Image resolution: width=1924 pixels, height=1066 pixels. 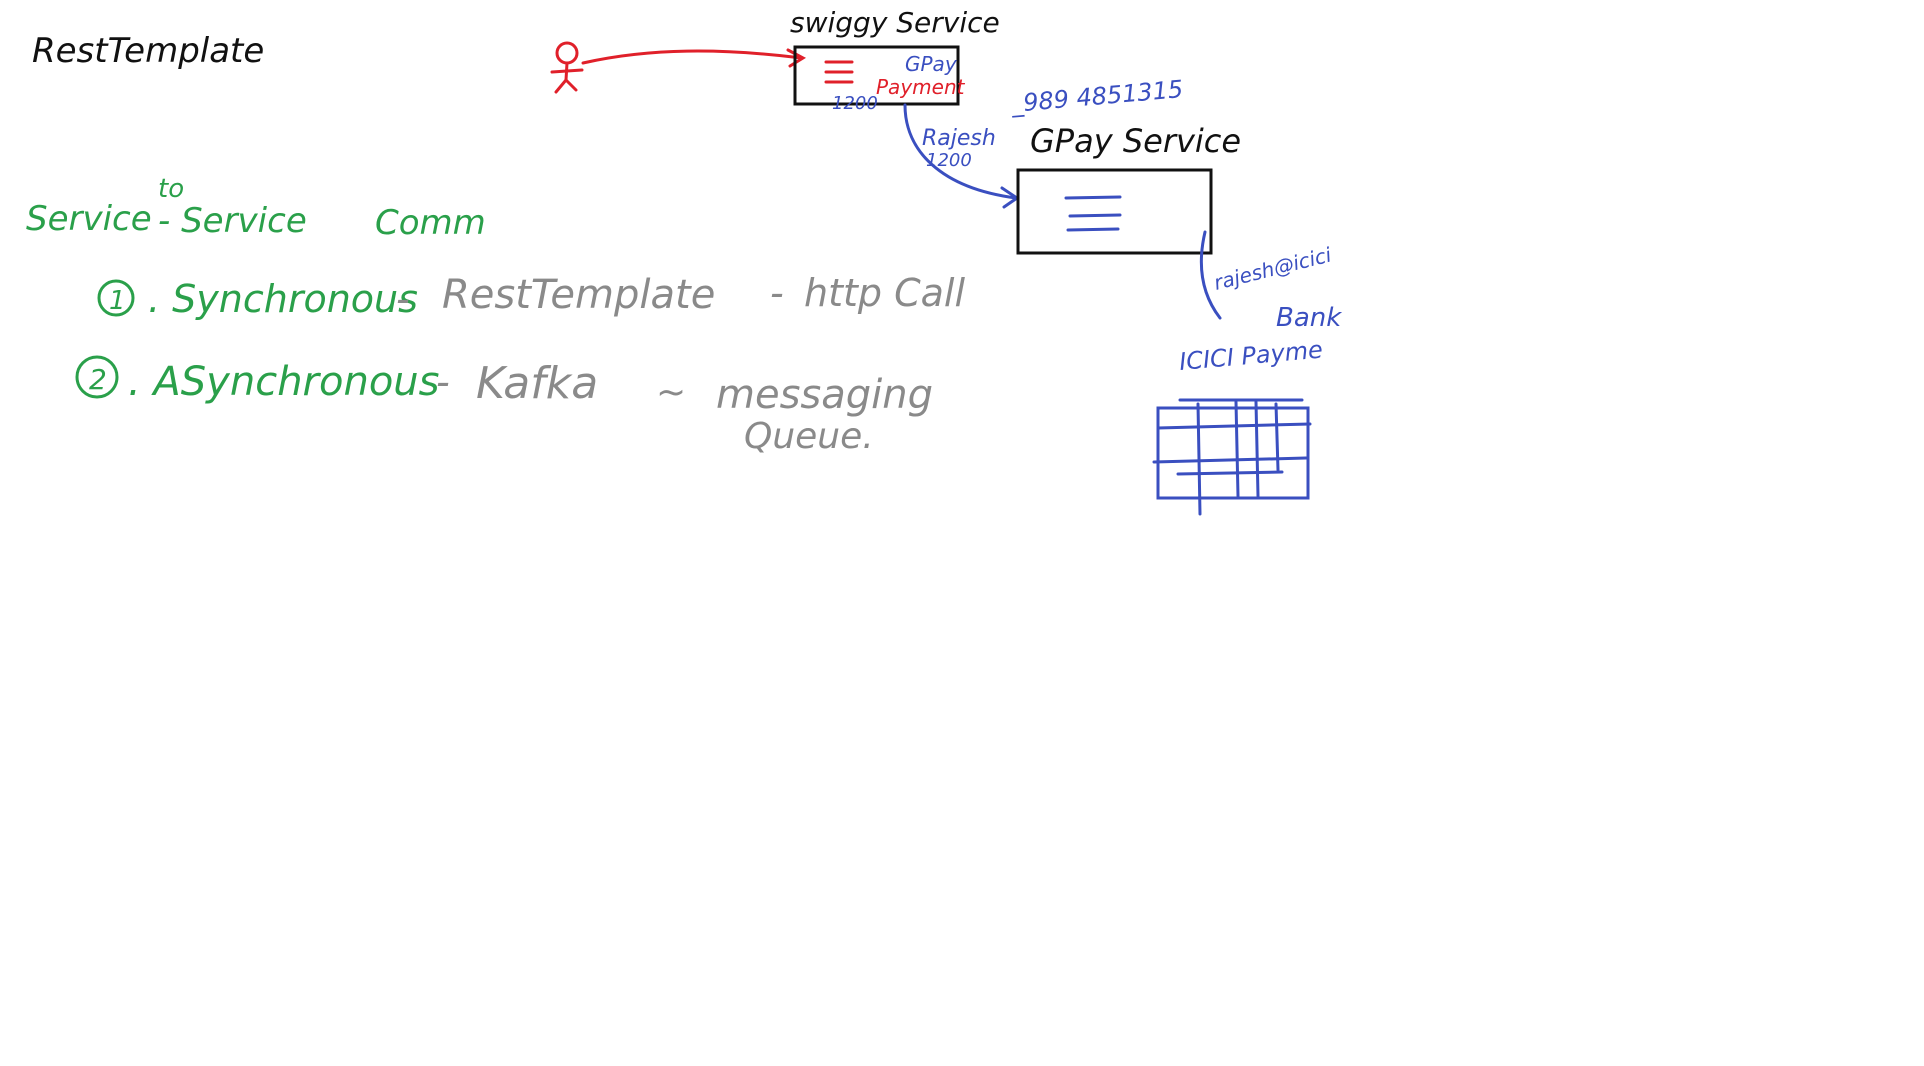 I want to click on item2-number: 2, so click(x=98, y=379).